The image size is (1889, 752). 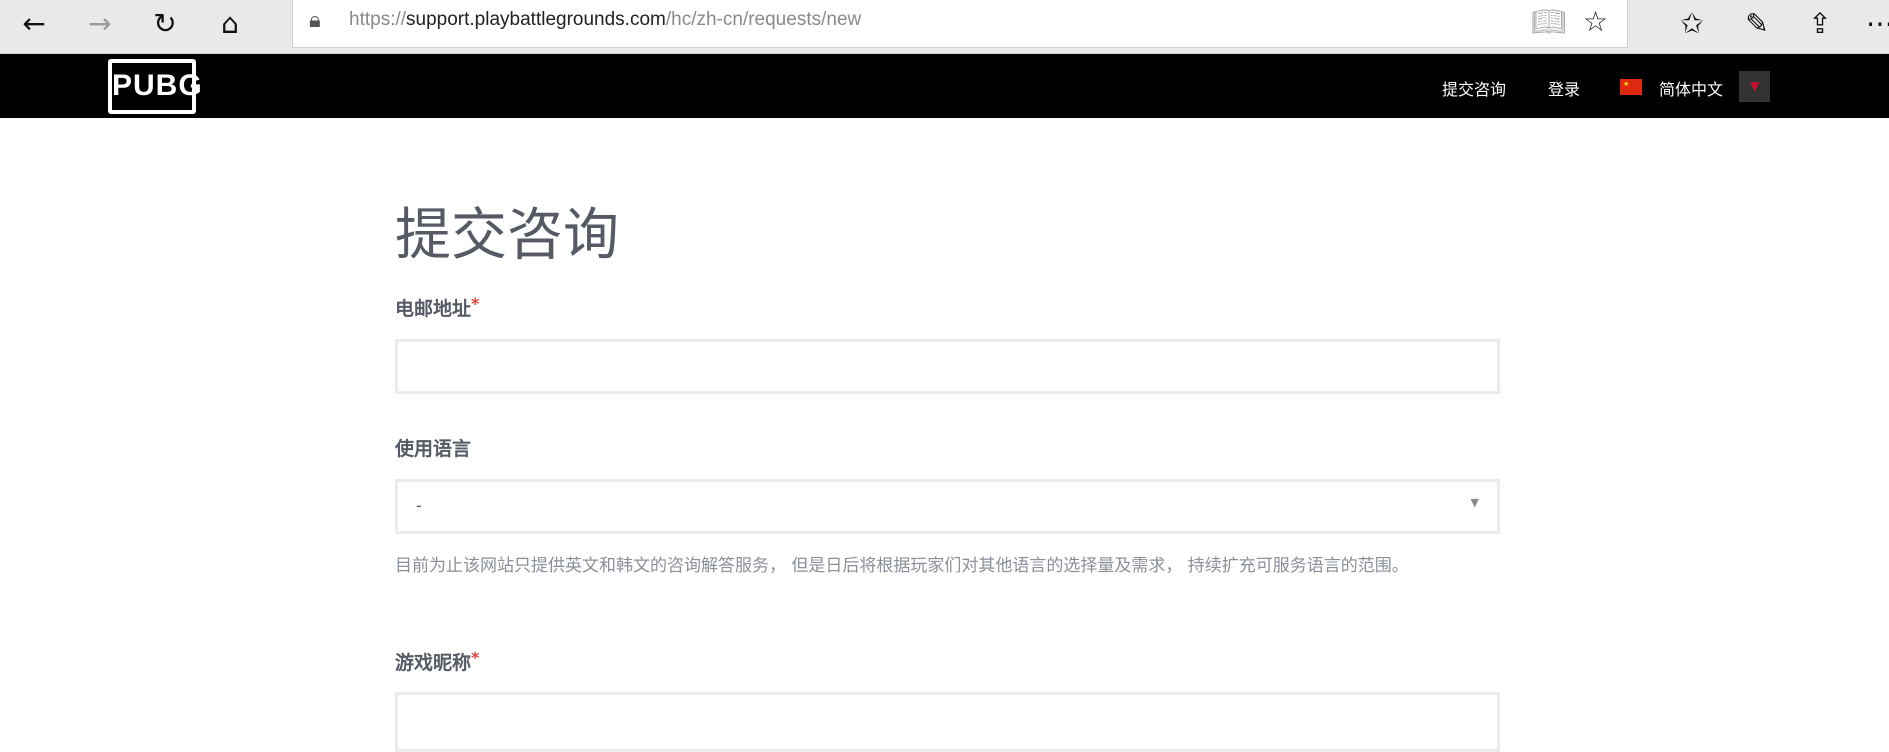 What do you see at coordinates (947, 722) in the screenshot?
I see `nickname-field` at bounding box center [947, 722].